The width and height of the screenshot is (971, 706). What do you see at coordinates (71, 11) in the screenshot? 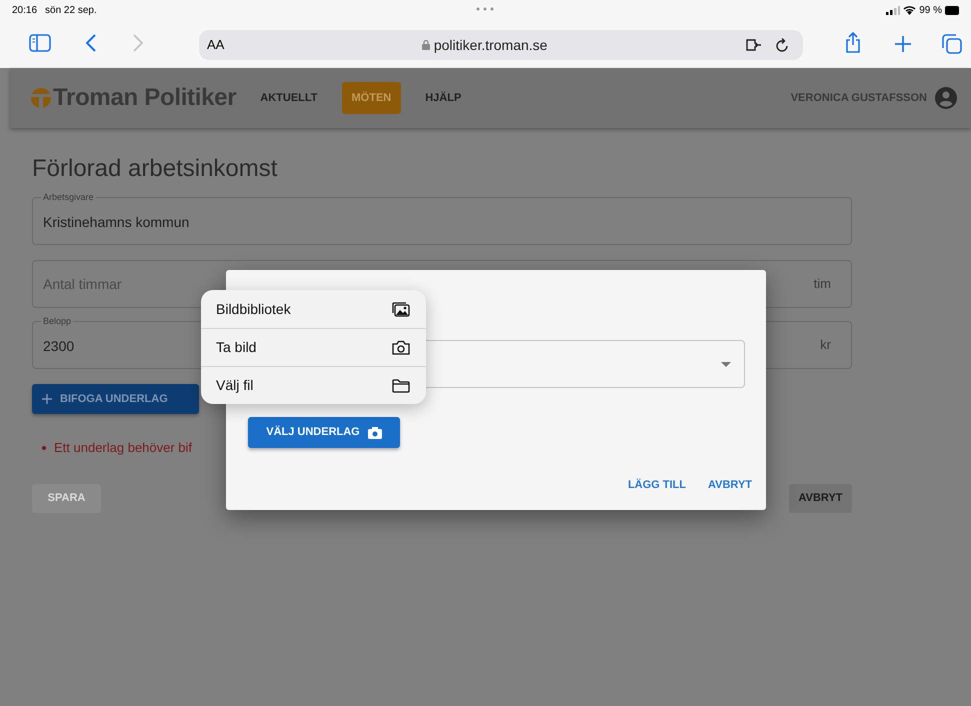
I see `status-date: sön 22 sep.` at bounding box center [71, 11].